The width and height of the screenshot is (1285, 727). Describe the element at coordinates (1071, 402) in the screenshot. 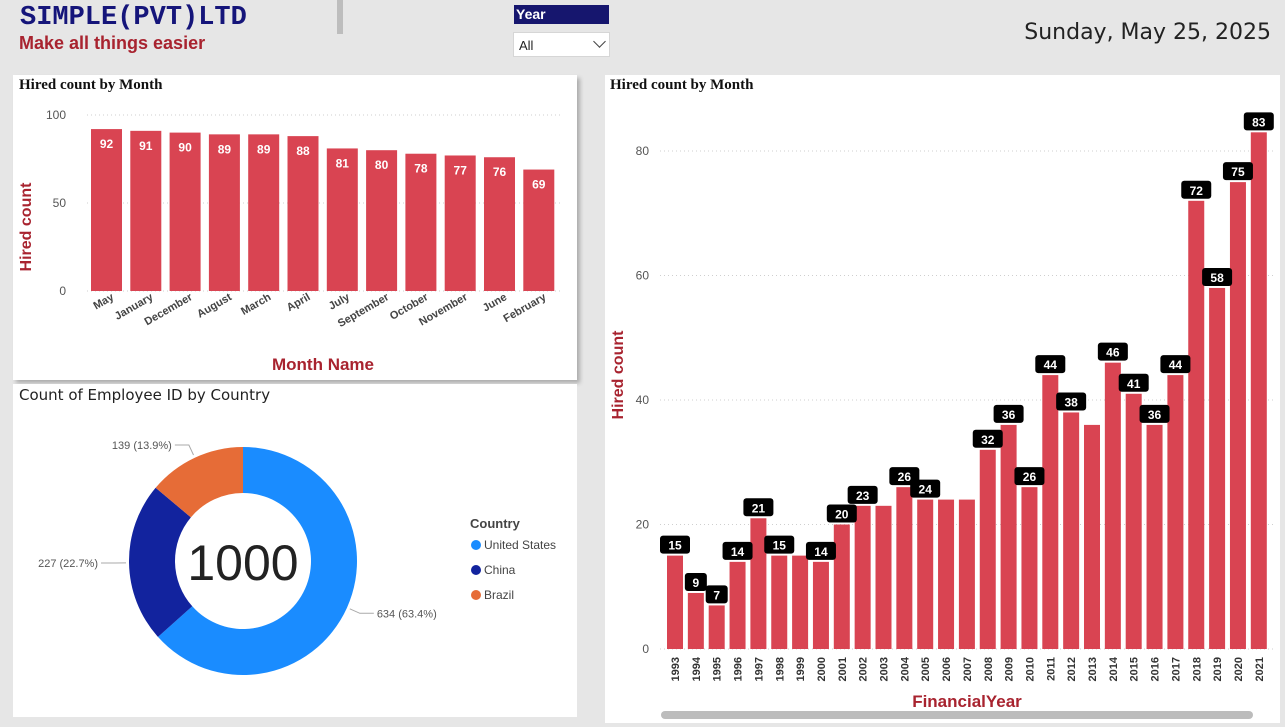

I see `bar-value-label: 38` at that location.